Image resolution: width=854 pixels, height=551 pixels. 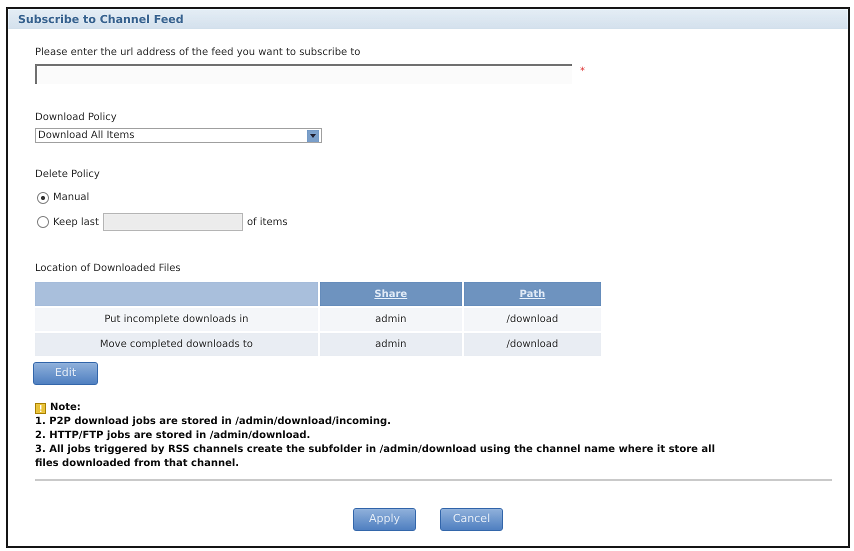 I want to click on option-label: Manual, so click(x=71, y=198).